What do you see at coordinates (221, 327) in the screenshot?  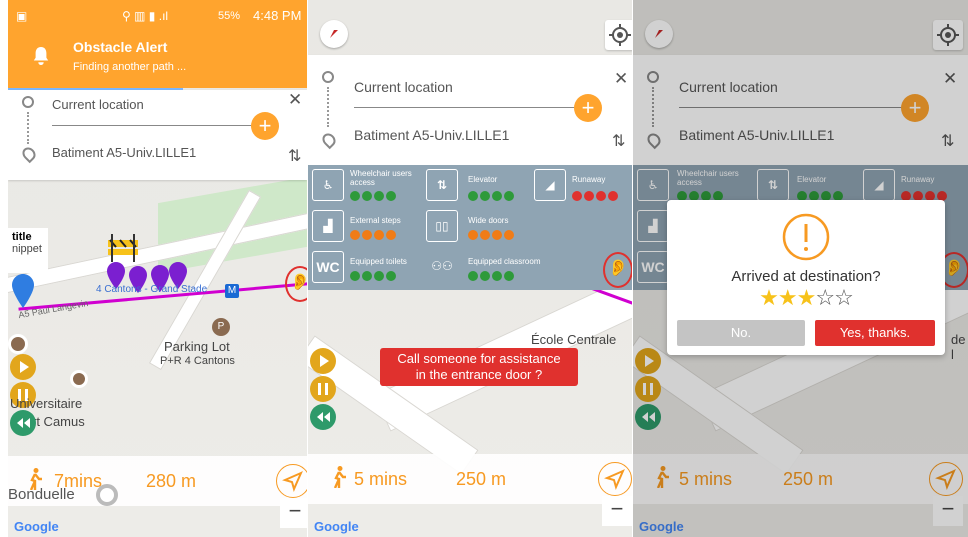 I see `parking-icon: P` at bounding box center [221, 327].